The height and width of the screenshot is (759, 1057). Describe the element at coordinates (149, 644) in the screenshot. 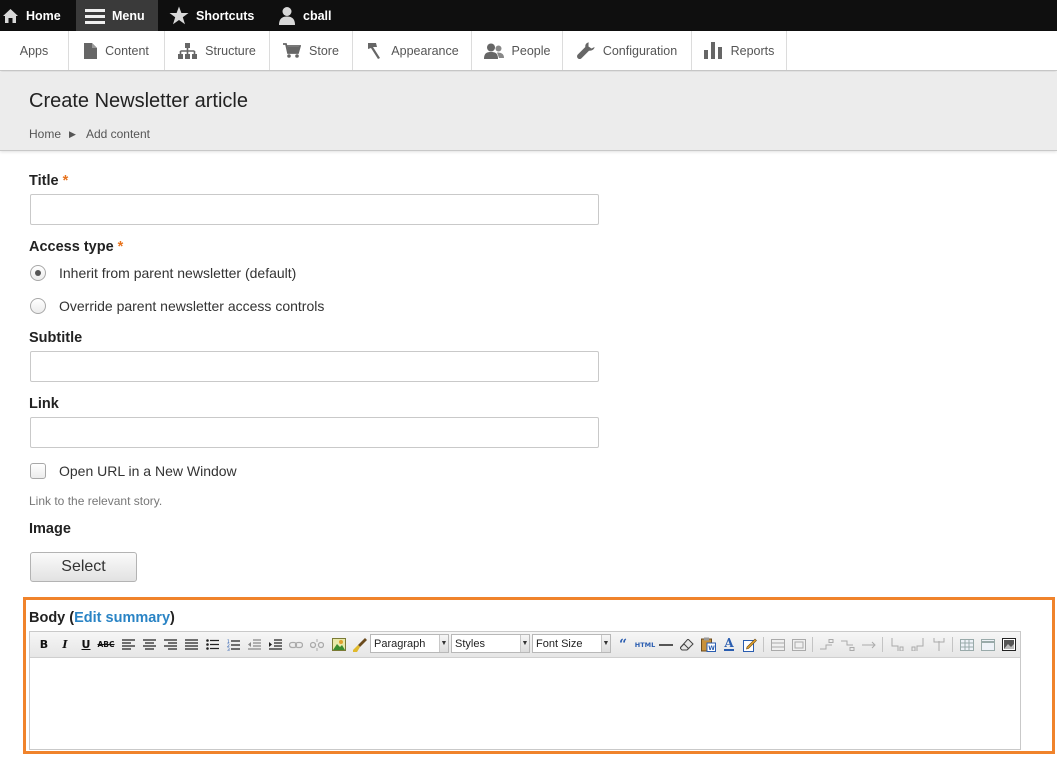

I see `align-center-icon` at that location.